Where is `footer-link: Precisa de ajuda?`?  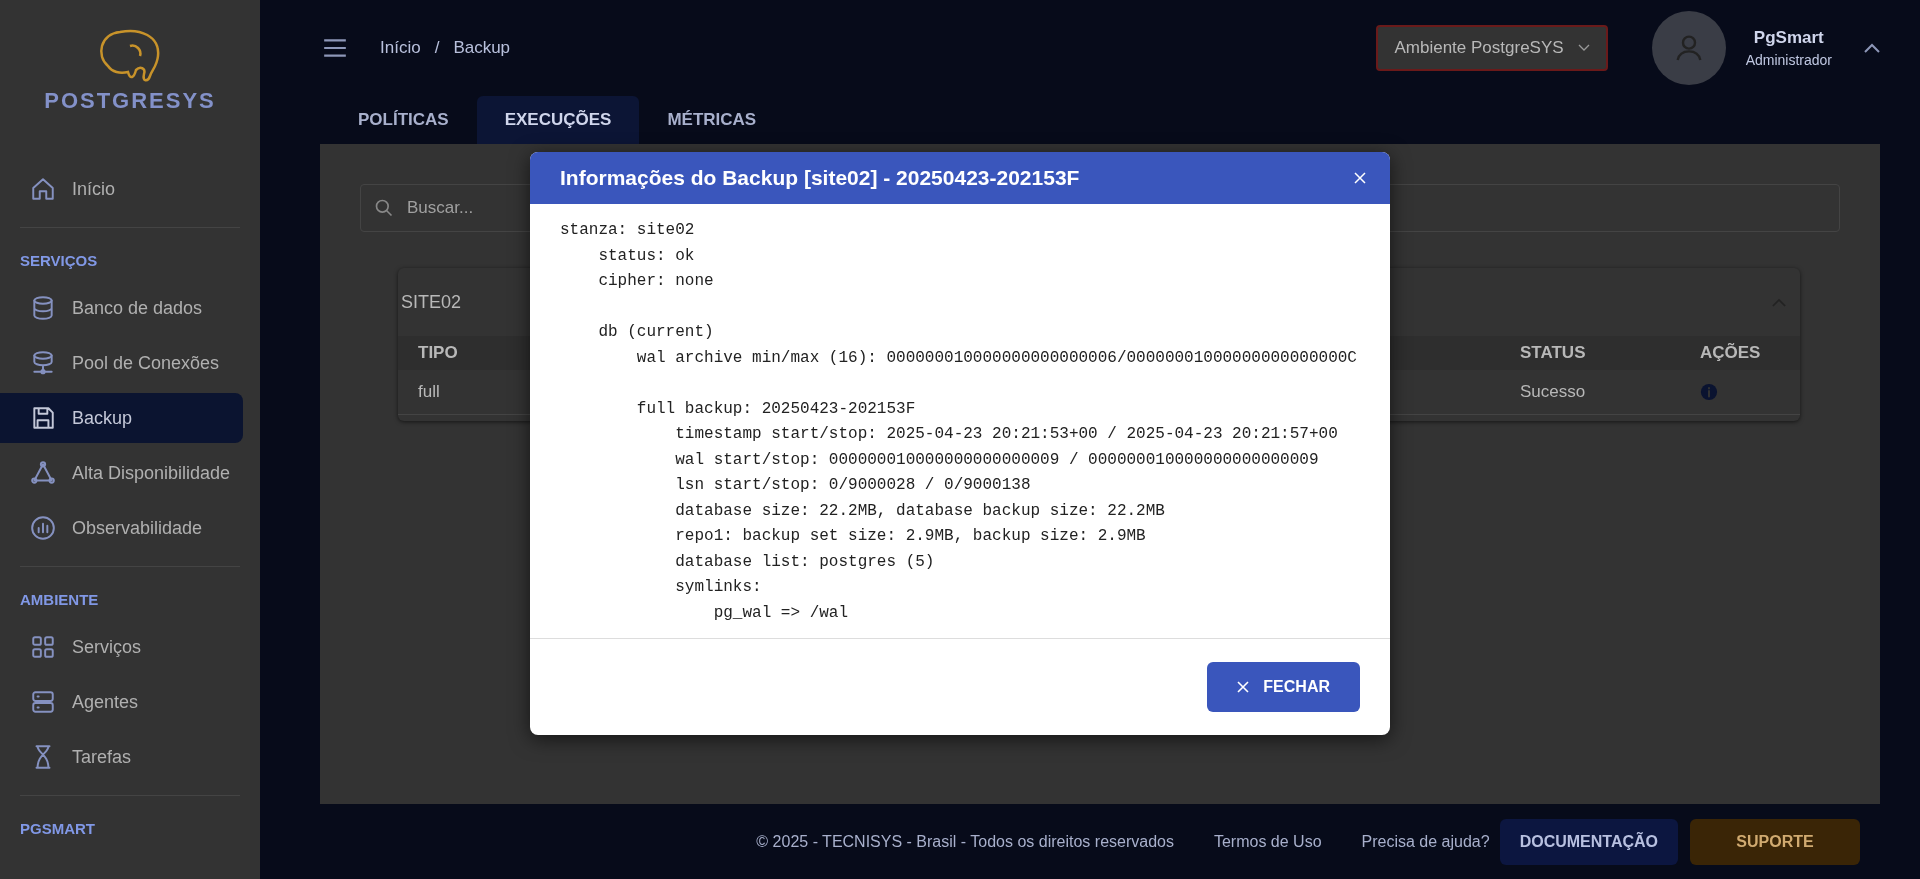 footer-link: Precisa de ajuda? is located at coordinates (1425, 841).